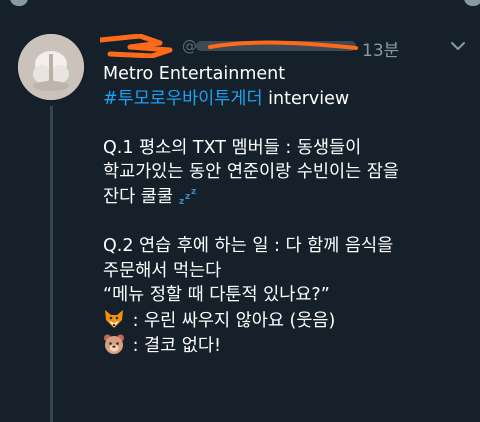 This screenshot has width=480, height=422. I want to click on q2-line-3: “메뉴 정할 때 다툰적 있나요?”, so click(216, 295).